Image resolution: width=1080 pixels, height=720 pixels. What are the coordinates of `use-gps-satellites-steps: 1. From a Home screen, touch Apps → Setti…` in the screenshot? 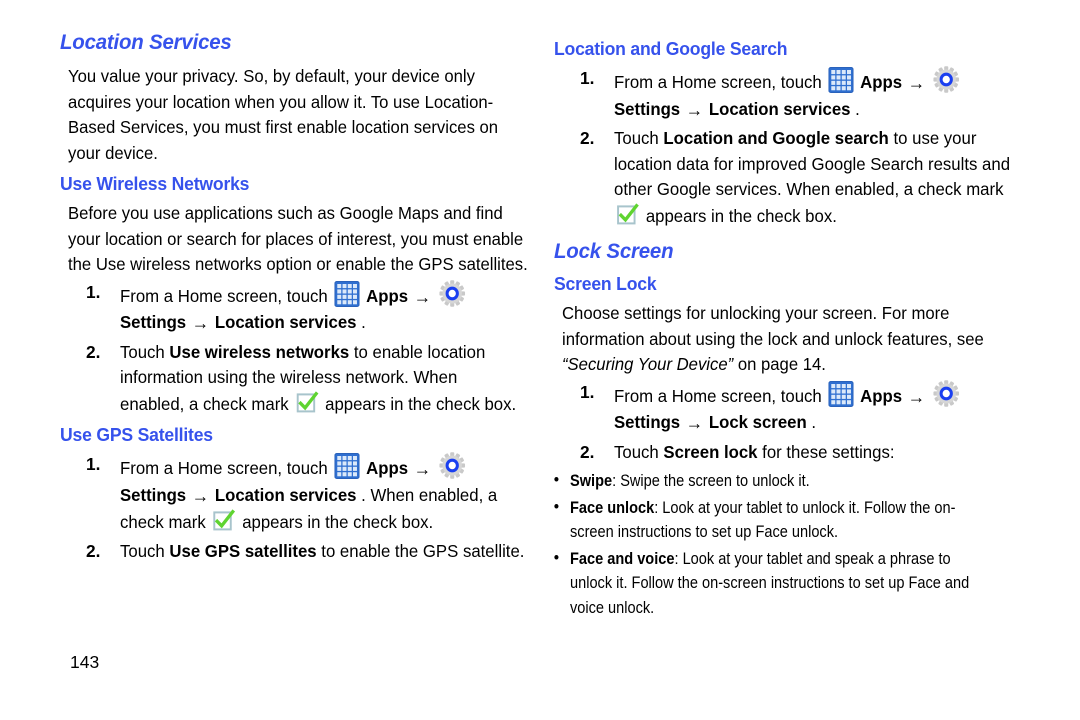 It's located at (298, 508).